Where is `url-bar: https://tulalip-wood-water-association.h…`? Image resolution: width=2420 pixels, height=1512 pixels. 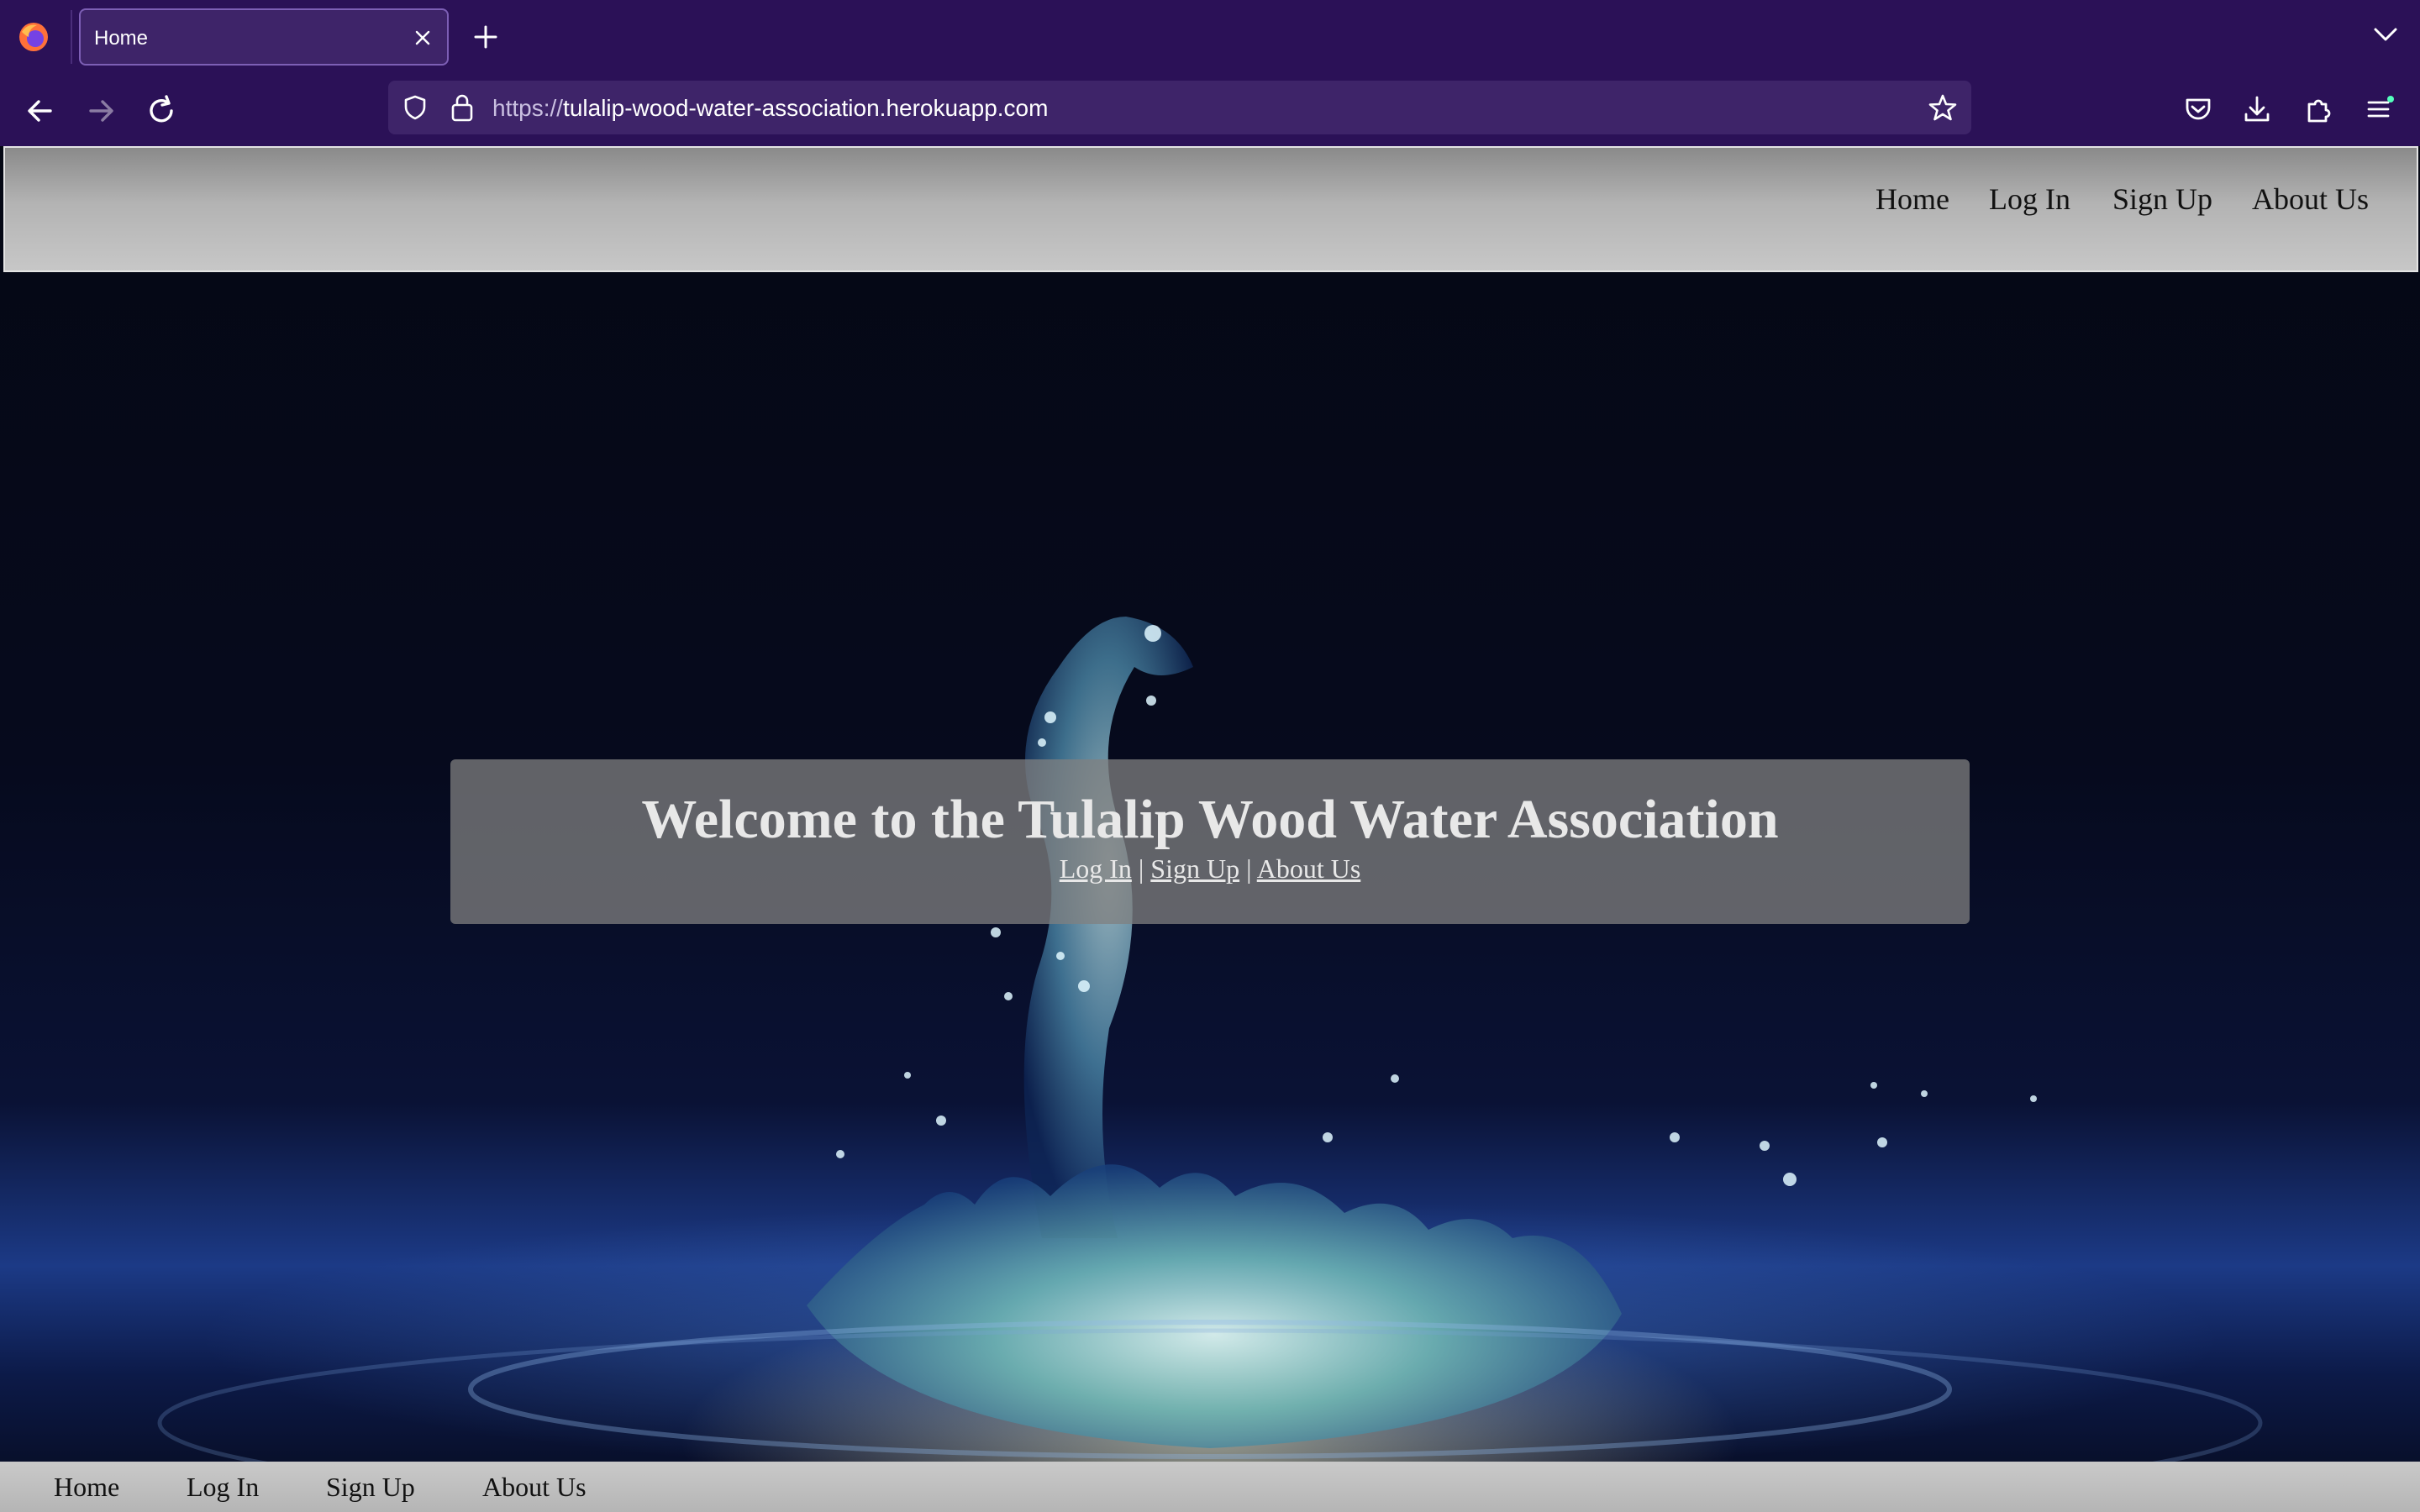 url-bar: https://tulalip-wood-water-association.h… is located at coordinates (1179, 107).